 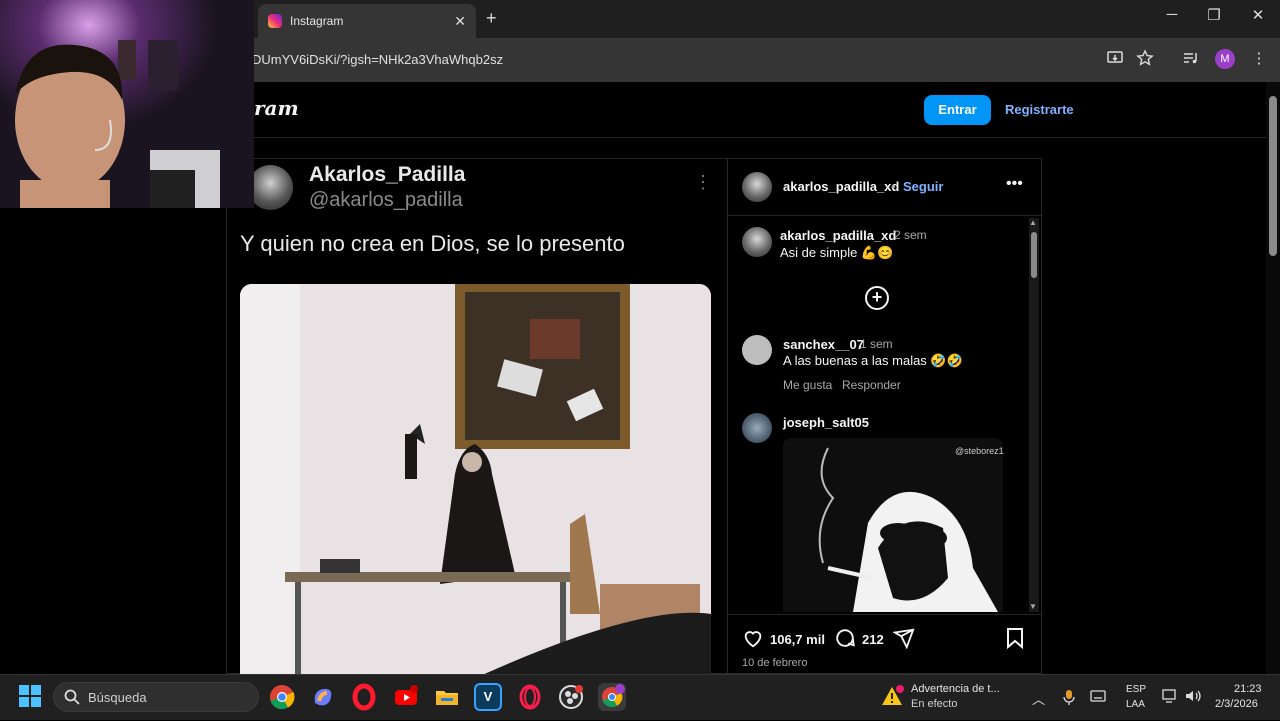 I want to click on tab-title: Instagram, so click(x=317, y=21).